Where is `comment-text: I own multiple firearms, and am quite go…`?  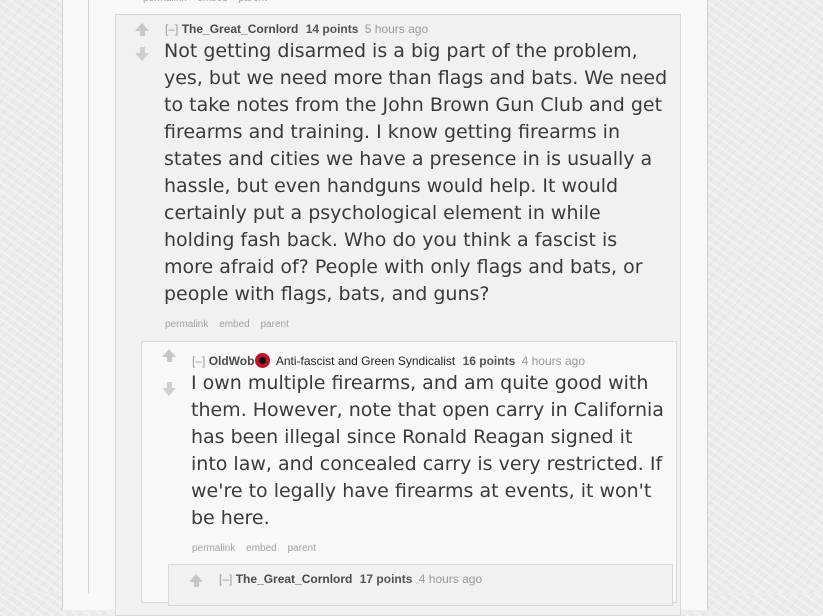
comment-text: I own multiple firearms, and am quite go… is located at coordinates (427, 450).